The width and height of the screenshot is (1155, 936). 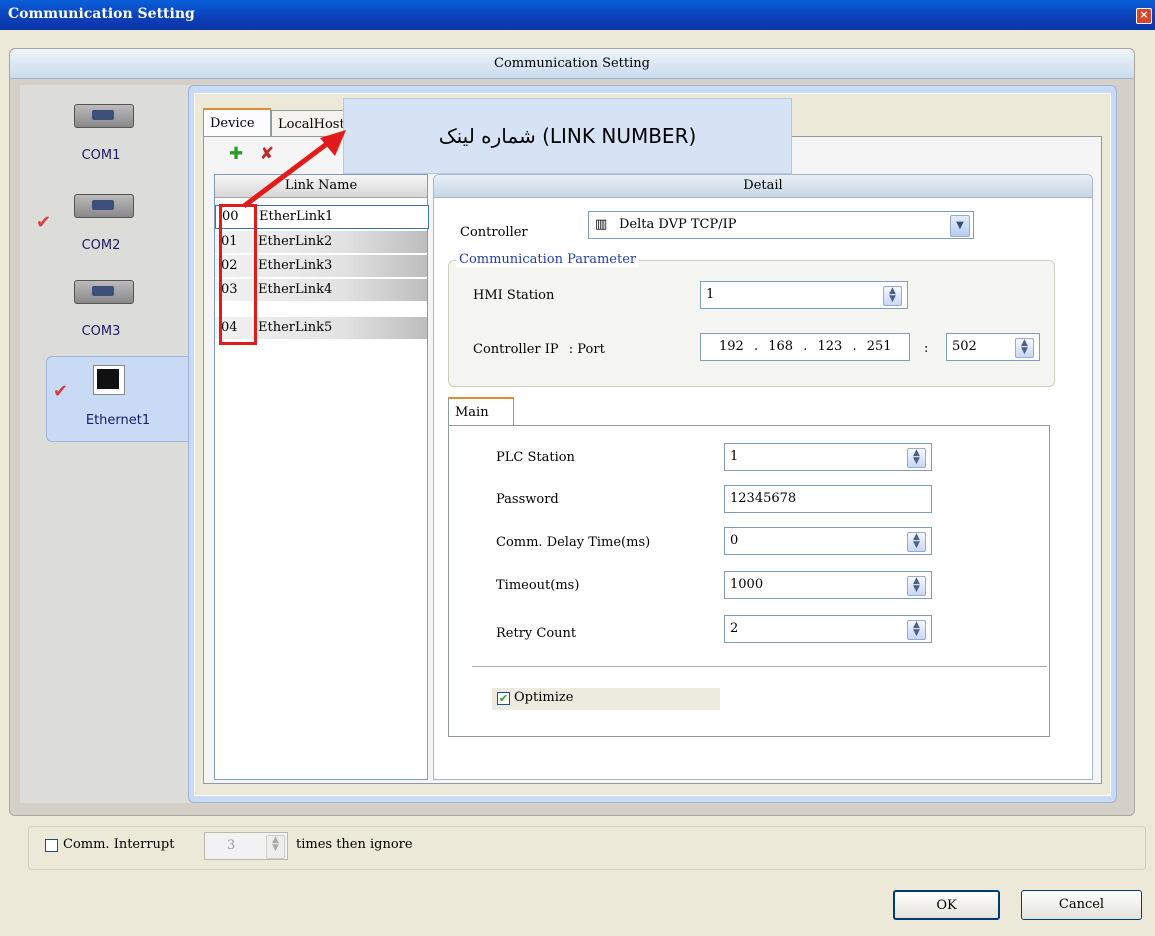 I want to click on controller-ip-label: Controller IP : Port, so click(x=539, y=349).